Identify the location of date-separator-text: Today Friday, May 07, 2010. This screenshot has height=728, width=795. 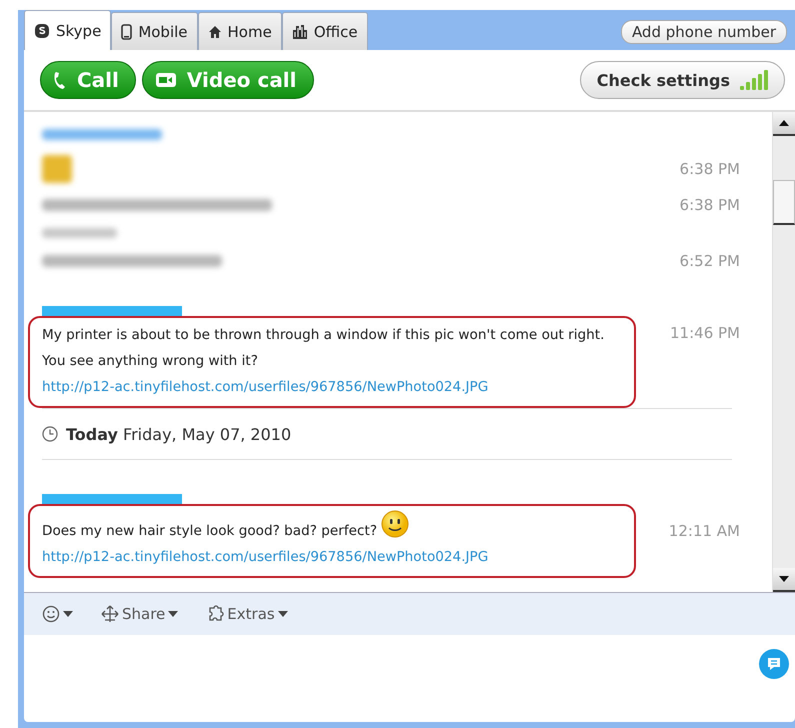
(179, 434).